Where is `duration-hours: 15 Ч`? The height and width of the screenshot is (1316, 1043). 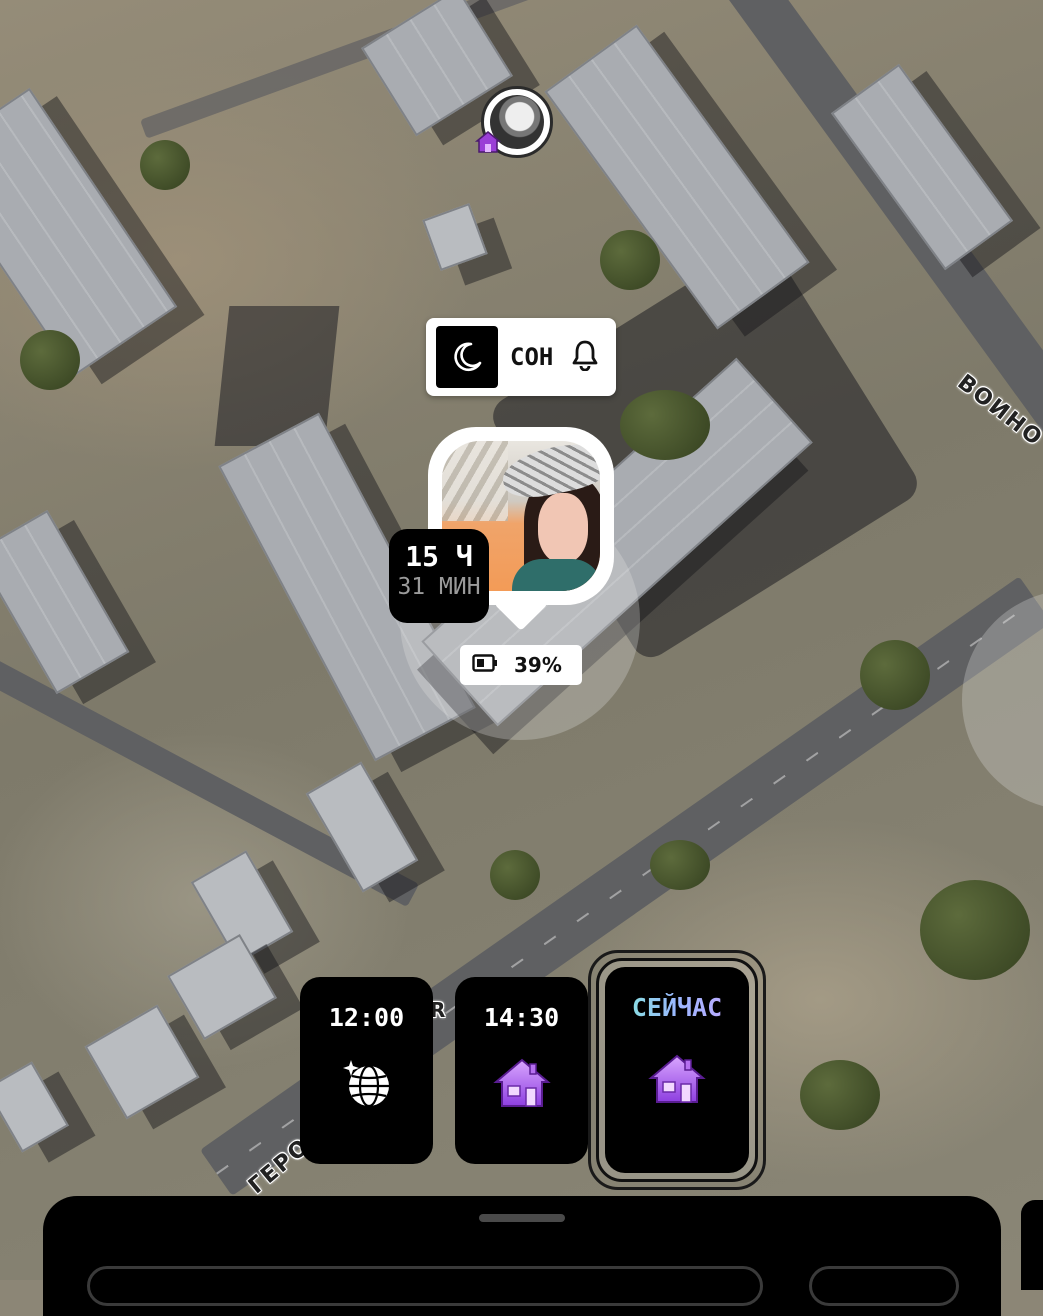 duration-hours: 15 Ч is located at coordinates (439, 556).